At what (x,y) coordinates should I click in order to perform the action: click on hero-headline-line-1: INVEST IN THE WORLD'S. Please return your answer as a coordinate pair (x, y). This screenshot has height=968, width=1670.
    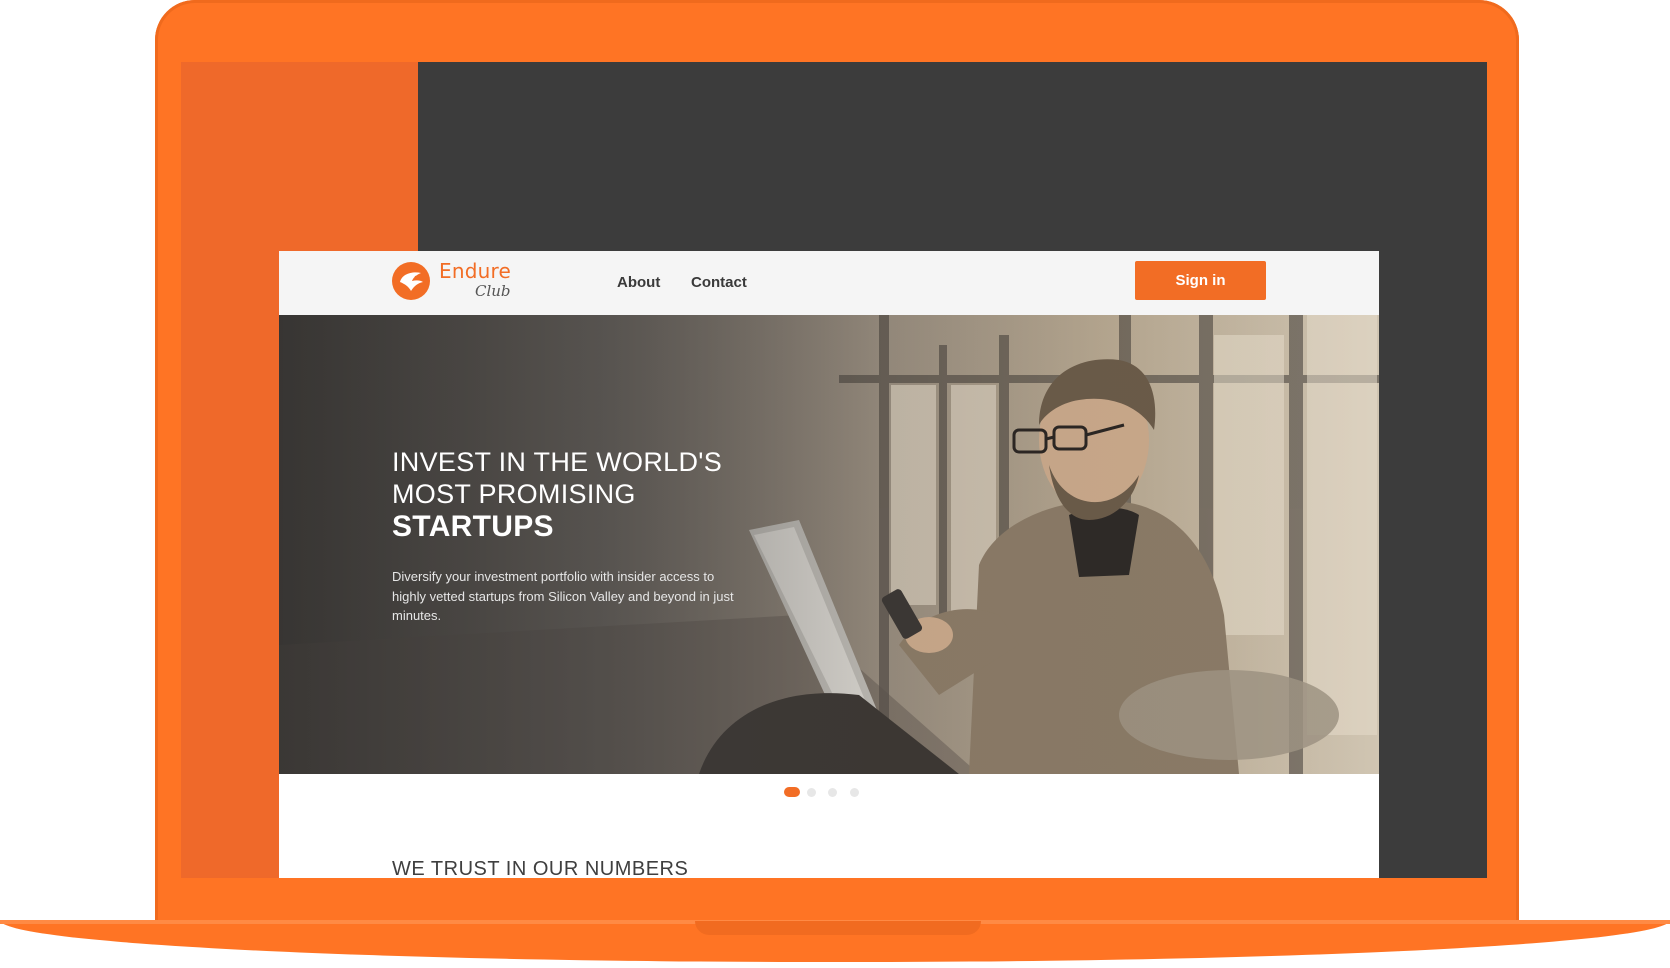
    Looking at the image, I should click on (557, 462).